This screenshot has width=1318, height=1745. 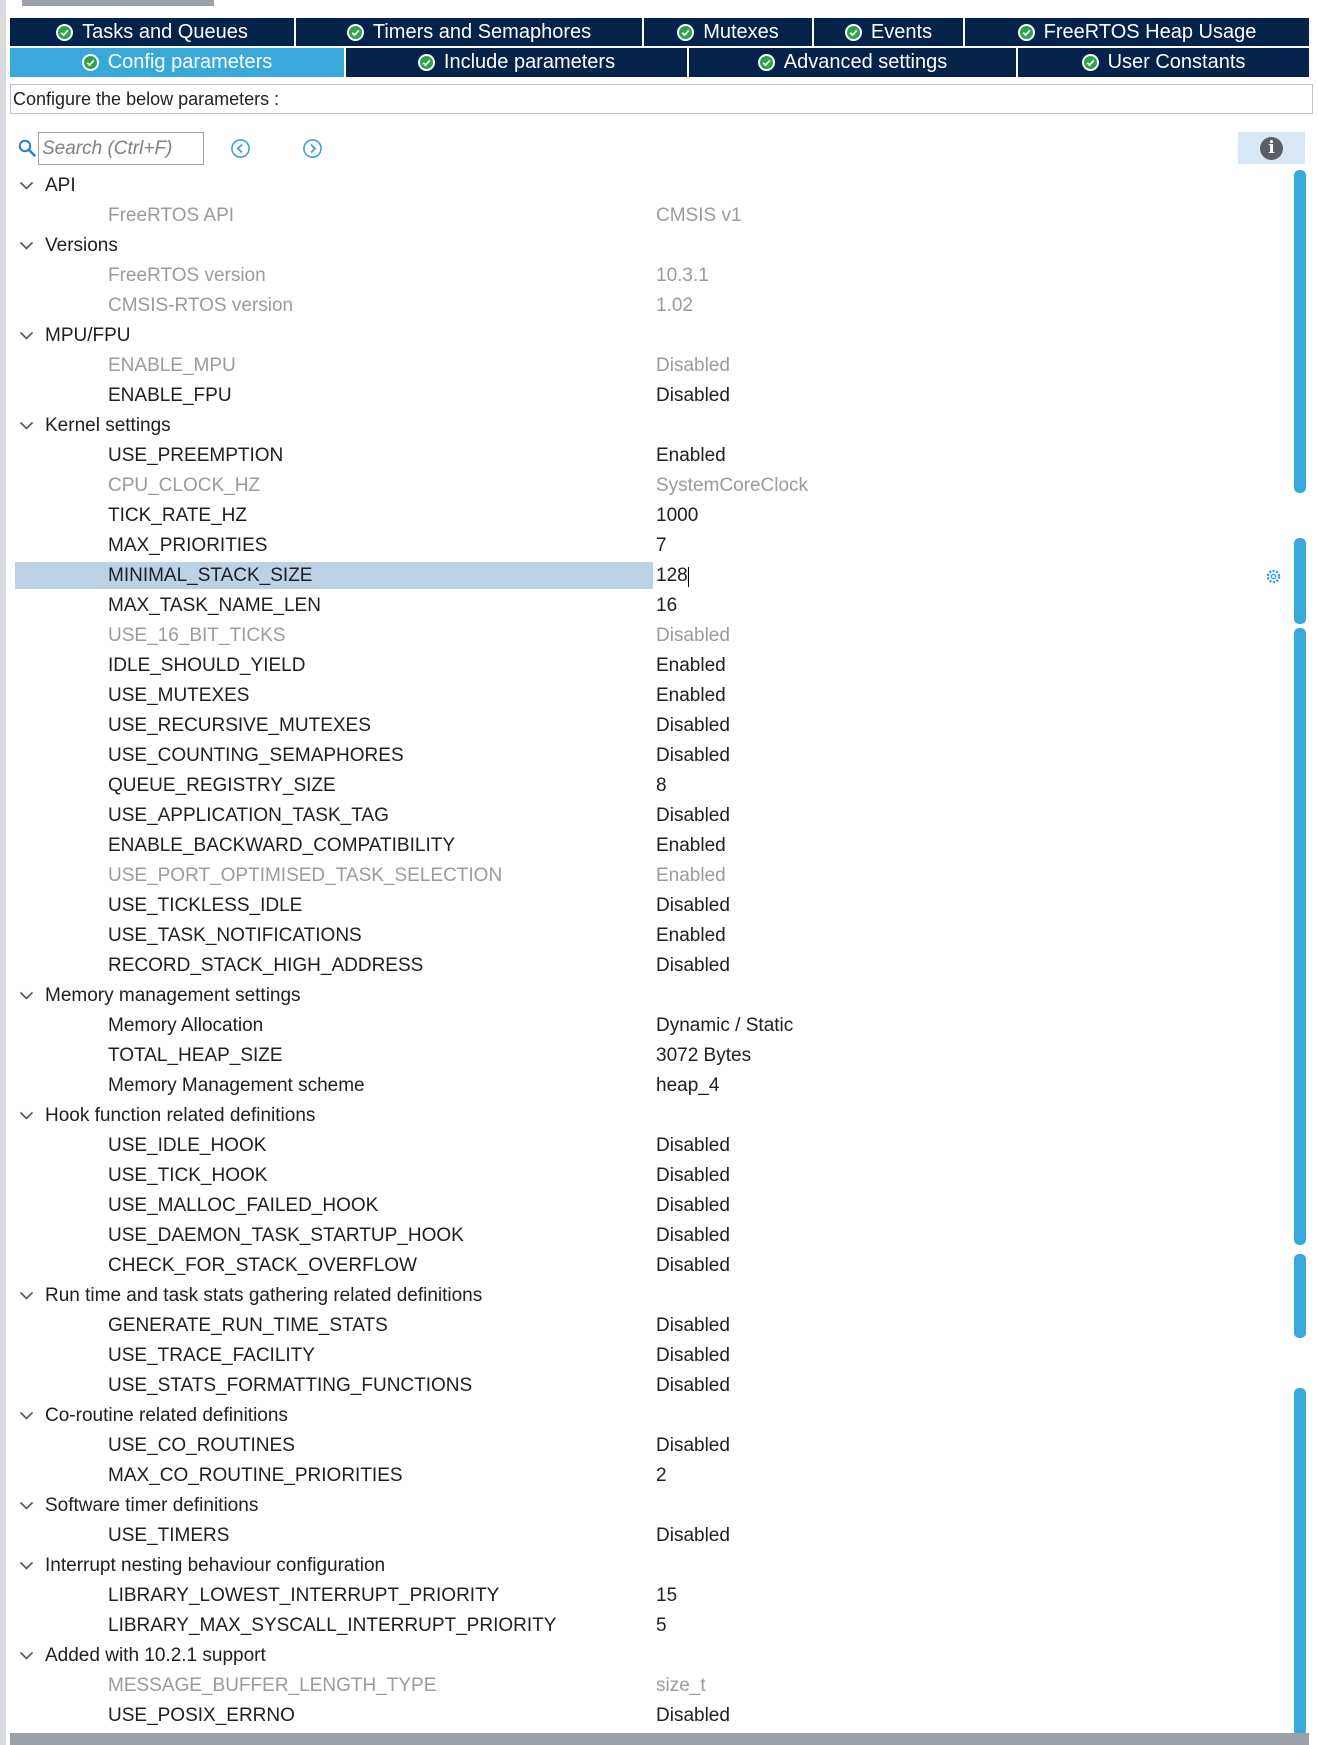 I want to click on parameter-row: USE_MUTEXES Enabled, so click(x=650, y=696).